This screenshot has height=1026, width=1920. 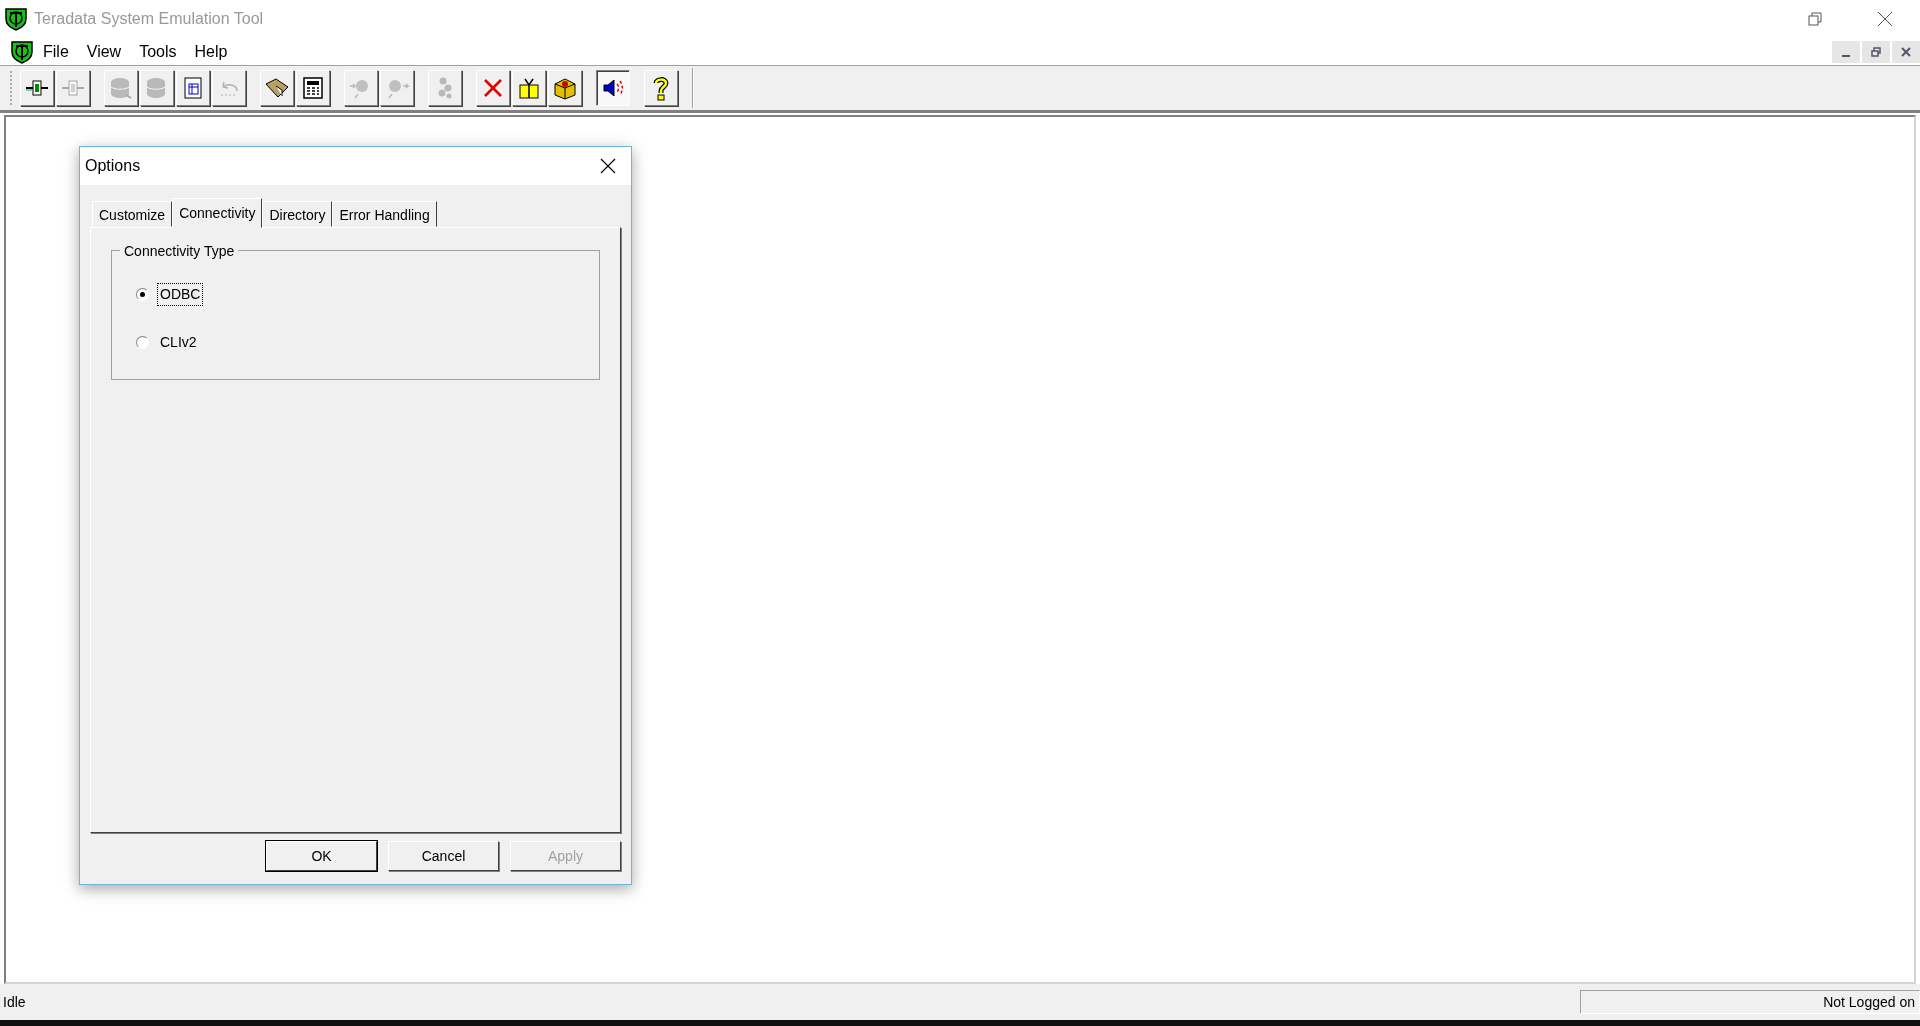 I want to click on menu-item: Help, so click(x=211, y=51).